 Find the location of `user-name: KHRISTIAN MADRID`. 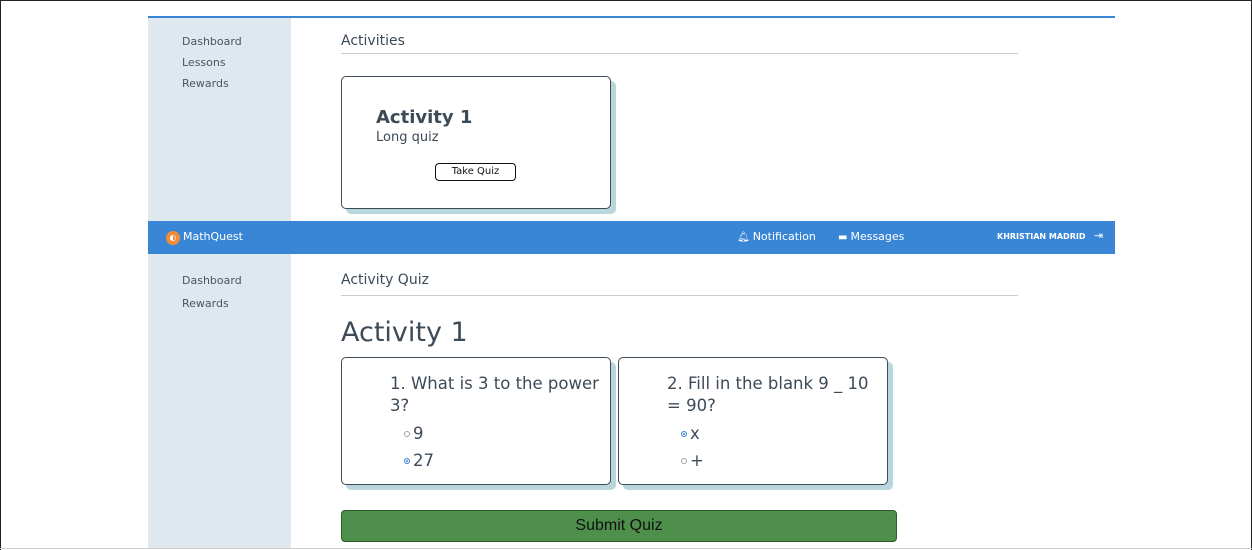

user-name: KHRISTIAN MADRID is located at coordinates (1041, 236).